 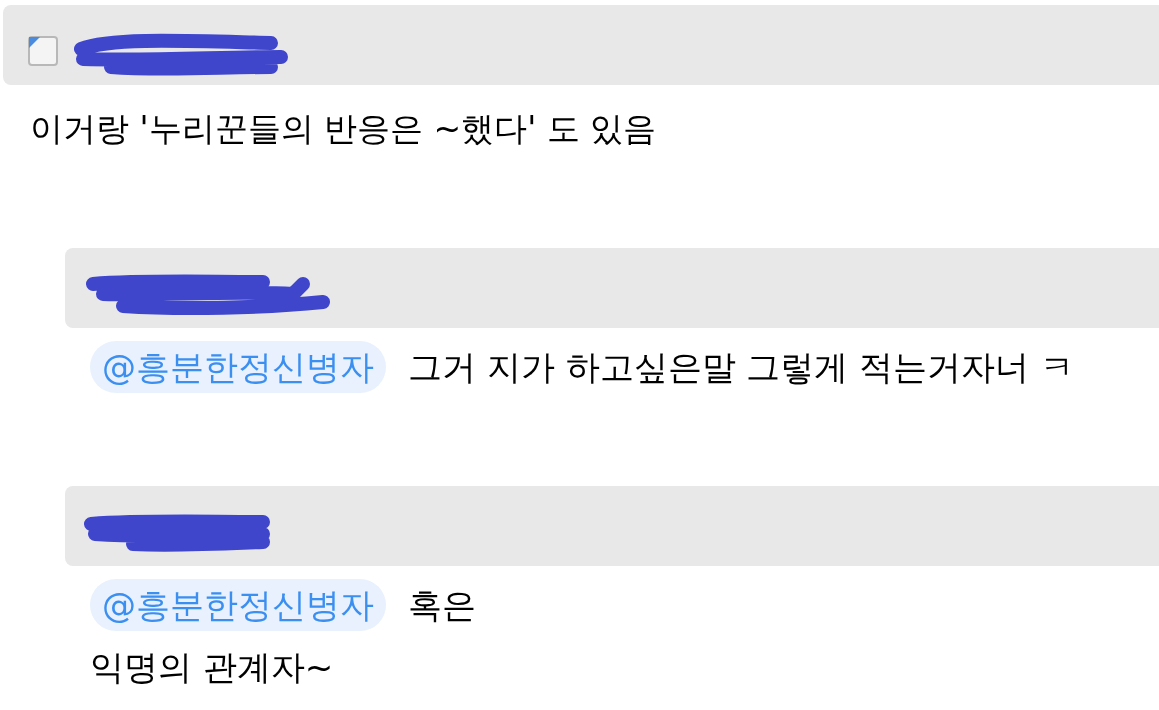 What do you see at coordinates (43, 51) in the screenshot?
I see `user-badge-icon` at bounding box center [43, 51].